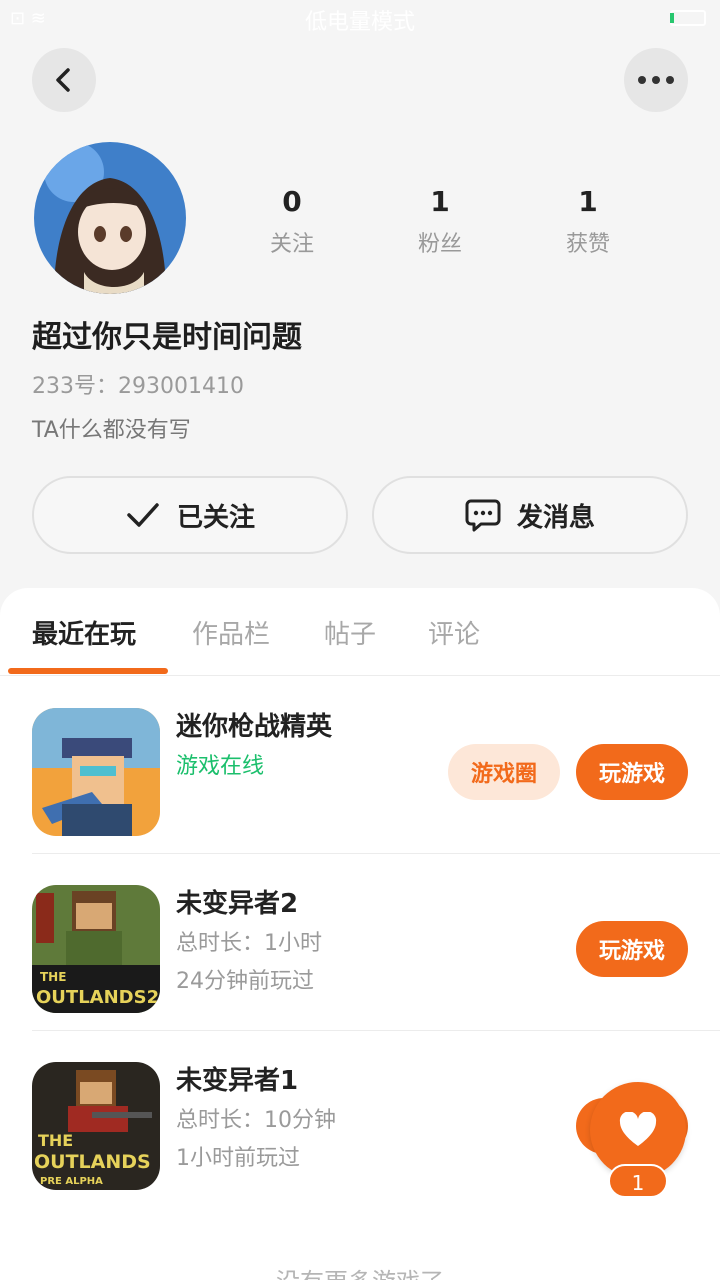 This screenshot has width=720, height=1280. What do you see at coordinates (359, 22) in the screenshot?
I see `low-power-mode-text: 低电量模式` at bounding box center [359, 22].